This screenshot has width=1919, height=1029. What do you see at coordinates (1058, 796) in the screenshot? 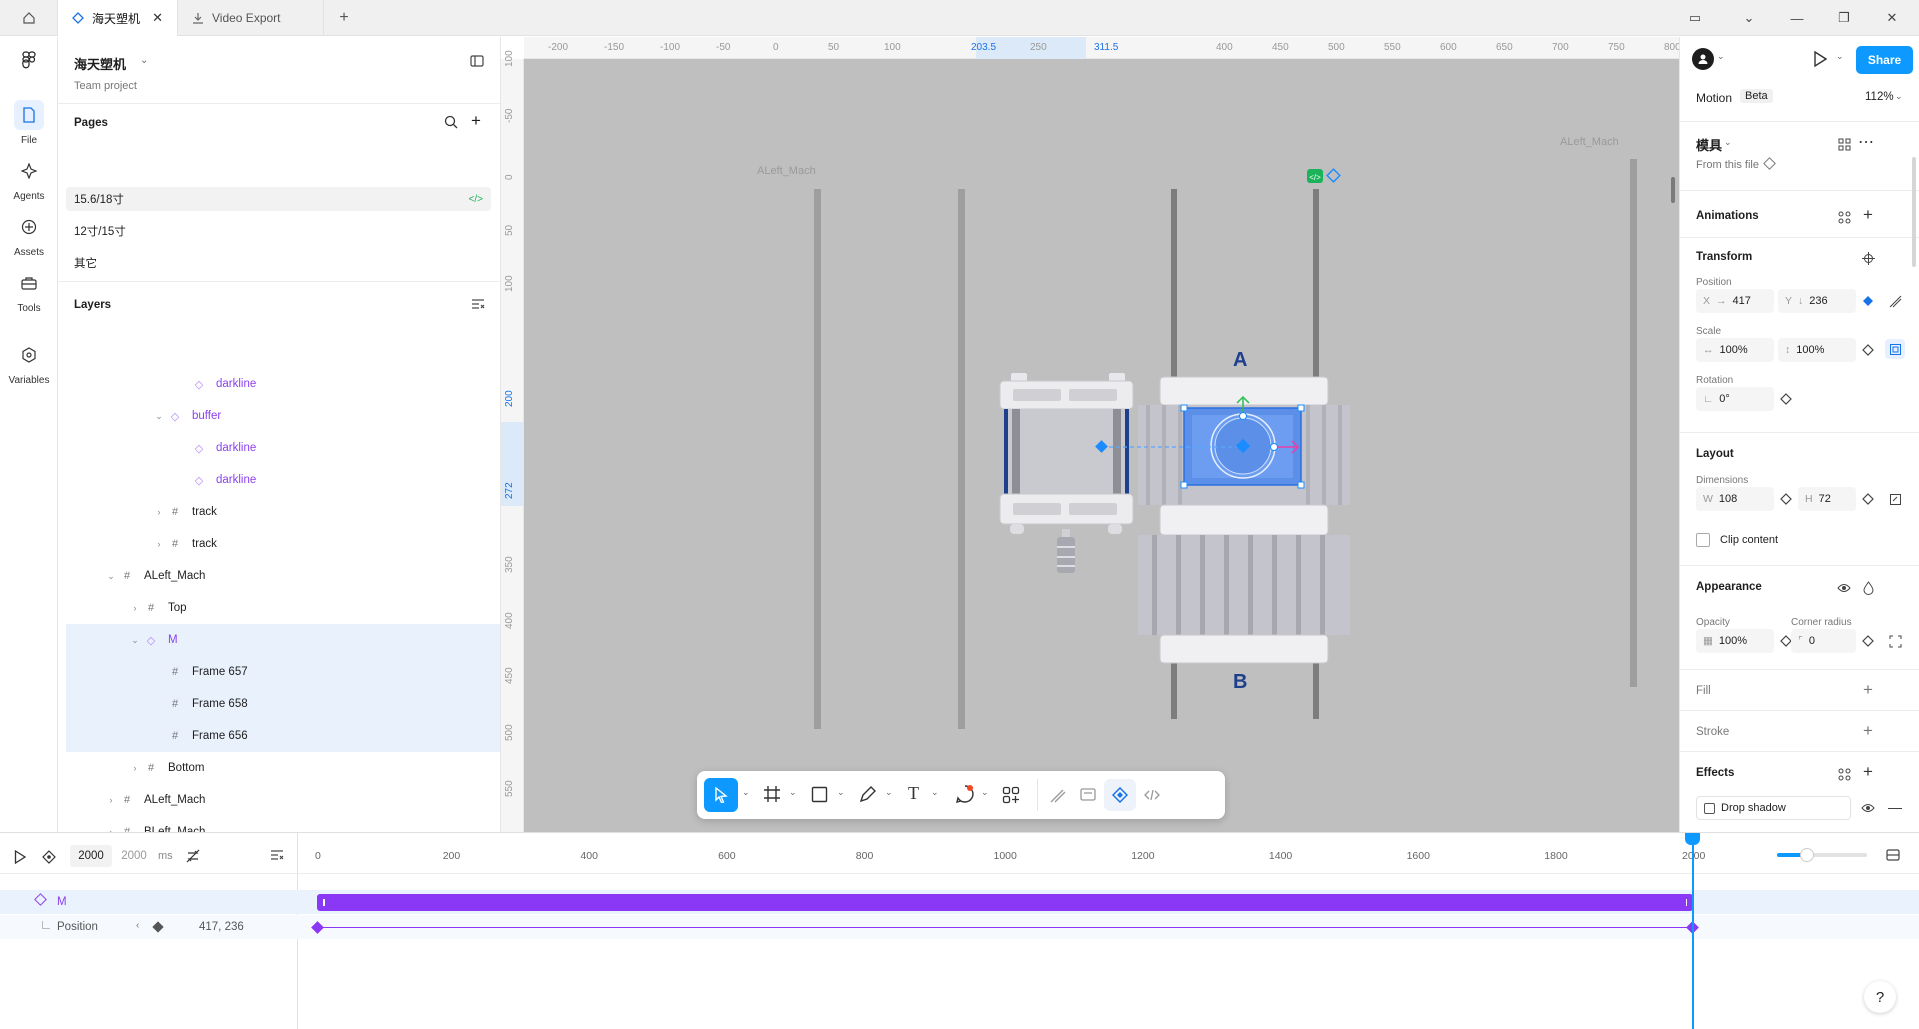
I see `draw-mode-button` at bounding box center [1058, 796].